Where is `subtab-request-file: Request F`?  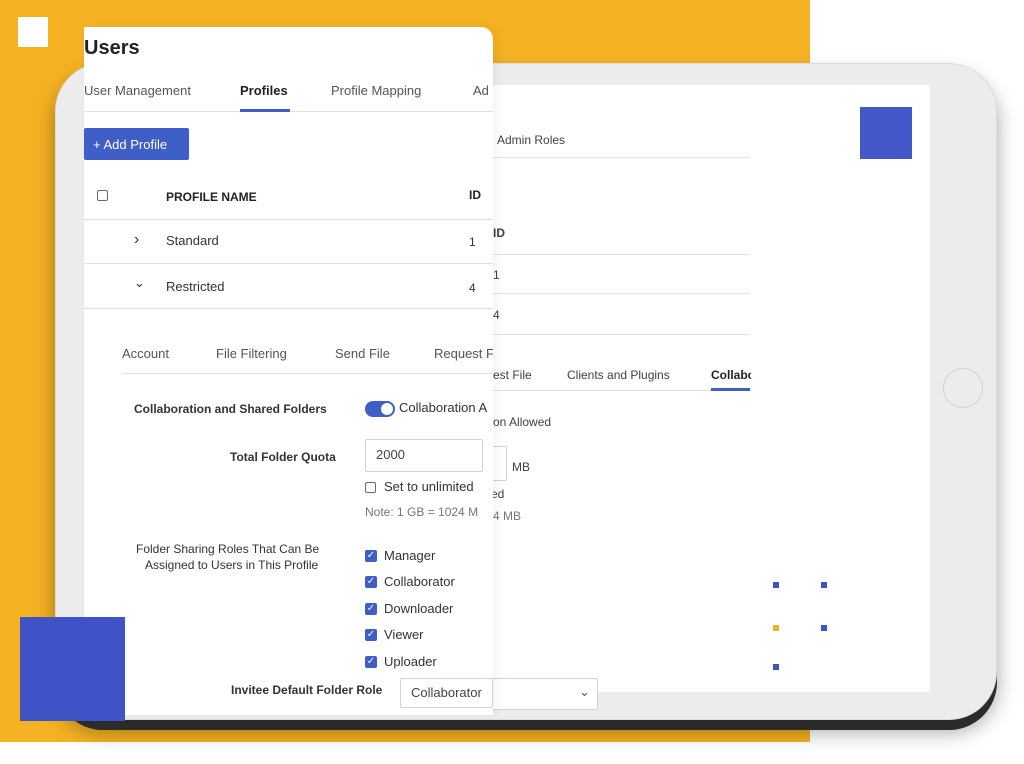
subtab-request-file: Request F is located at coordinates (463, 353).